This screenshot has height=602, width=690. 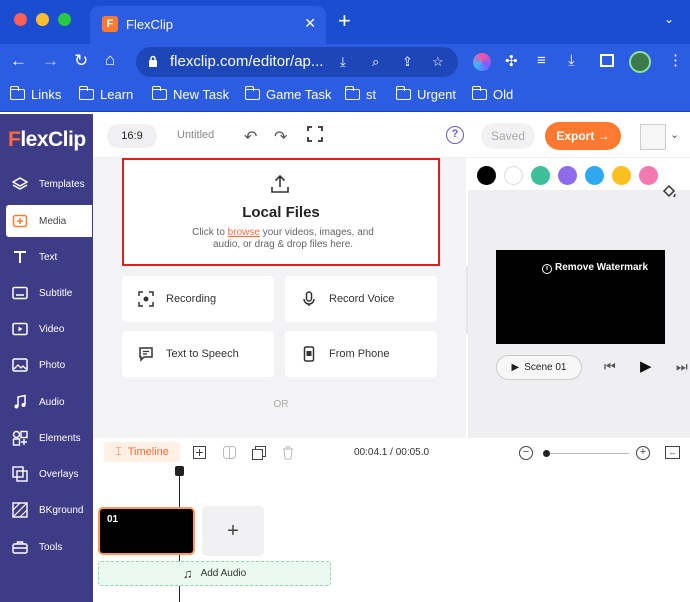 I want to click on bookmark-new-task: New Task, so click(x=190, y=94).